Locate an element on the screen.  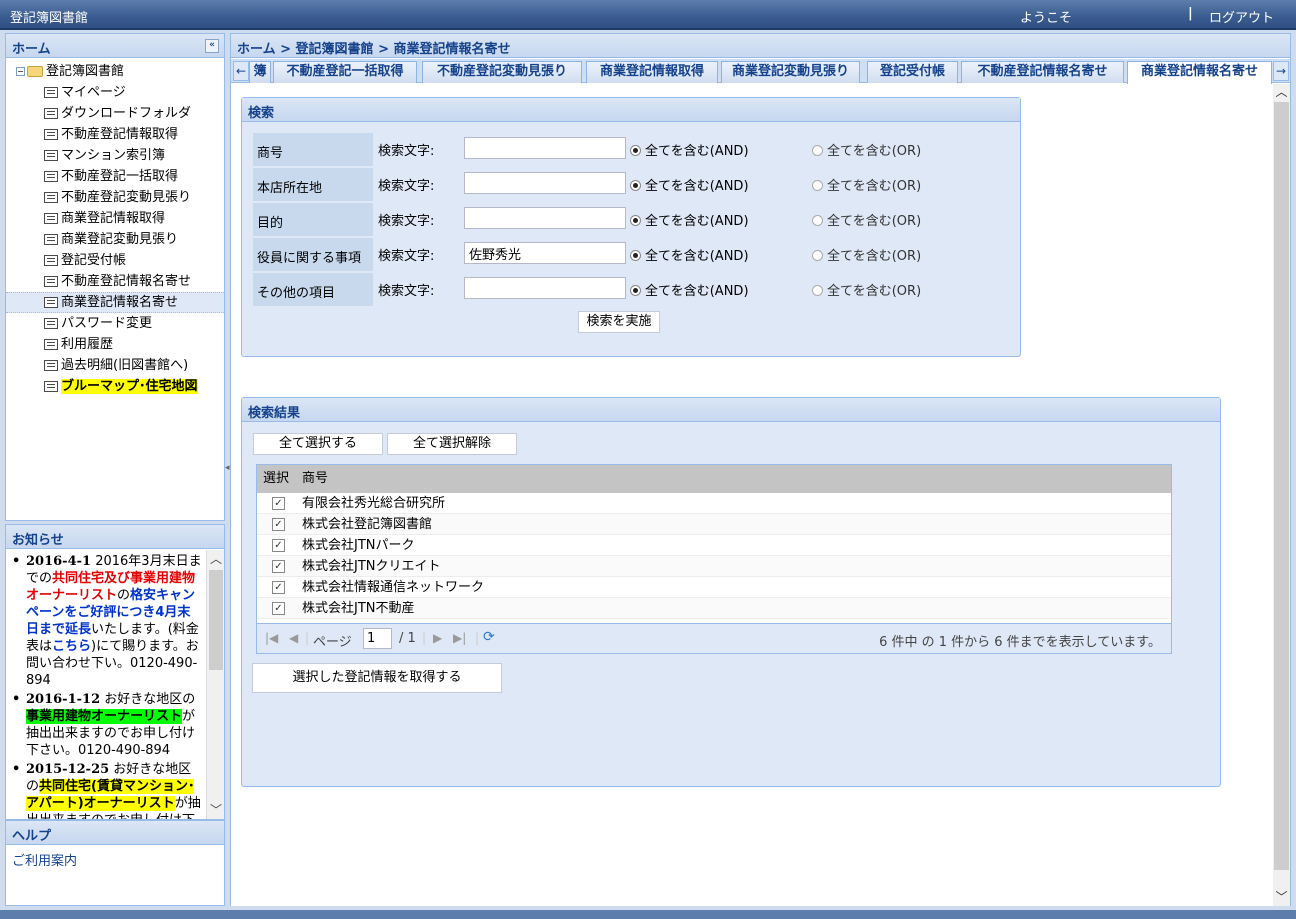
nav-item: 商業登記情報名寄せ is located at coordinates (115, 302).